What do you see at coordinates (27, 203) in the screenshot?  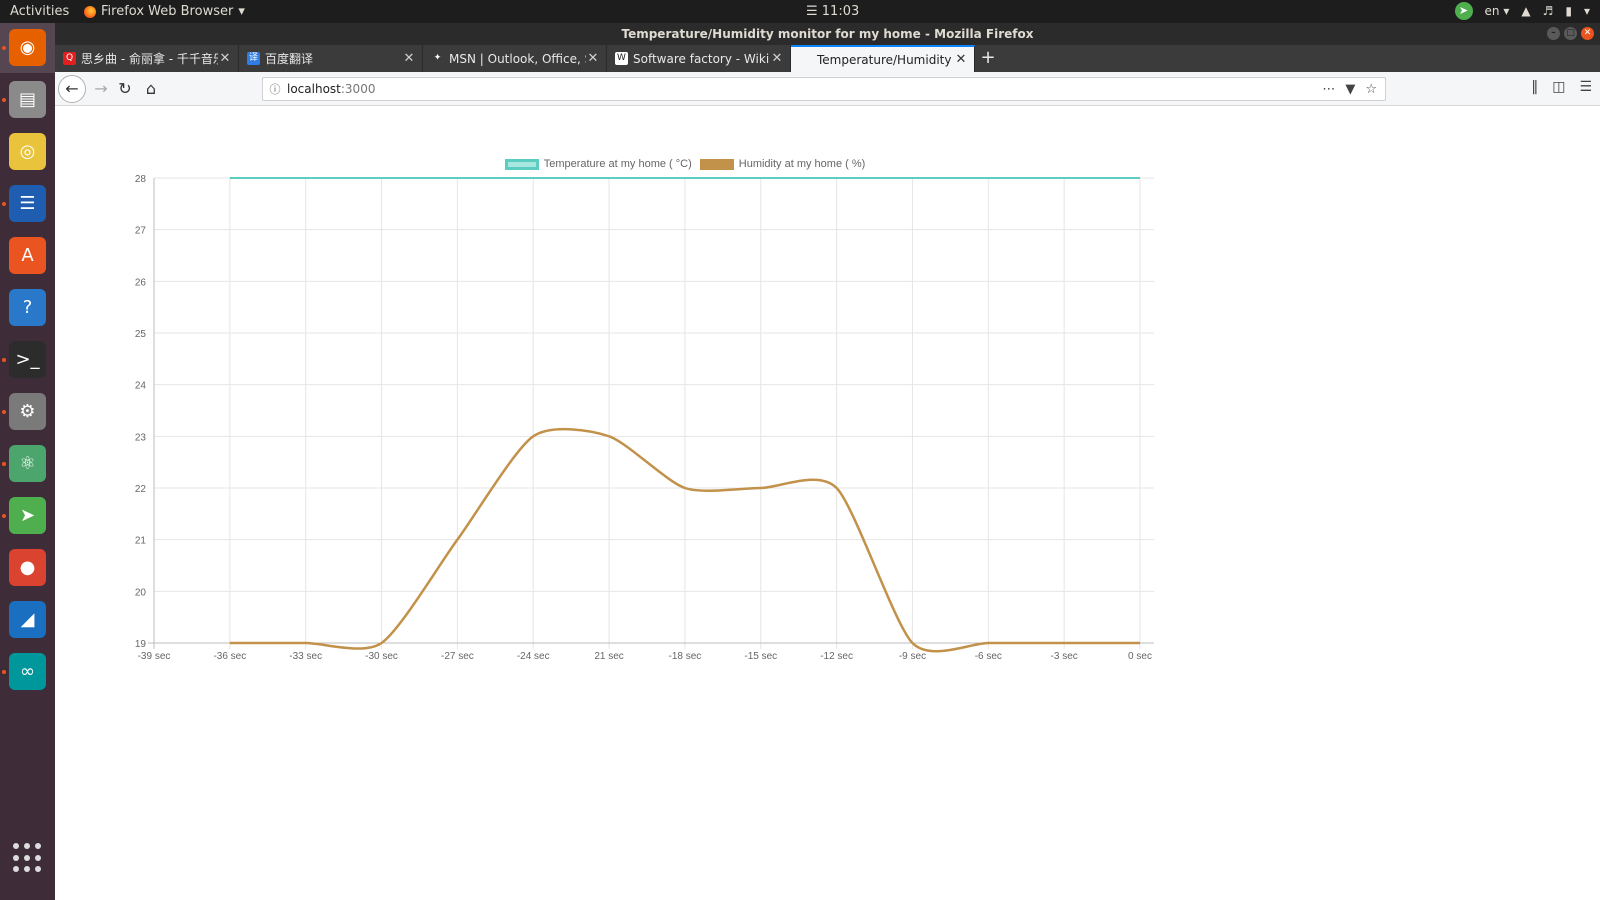 I see `writer-icon: ☰` at bounding box center [27, 203].